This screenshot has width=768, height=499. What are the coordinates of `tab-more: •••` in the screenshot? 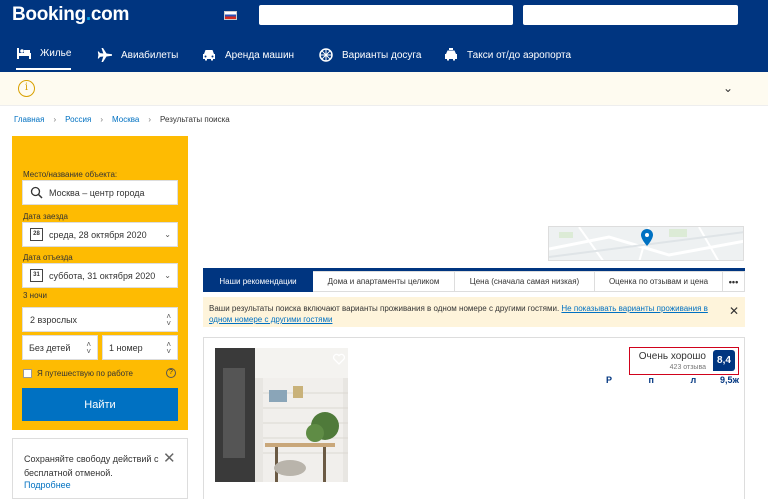 It's located at (734, 281).